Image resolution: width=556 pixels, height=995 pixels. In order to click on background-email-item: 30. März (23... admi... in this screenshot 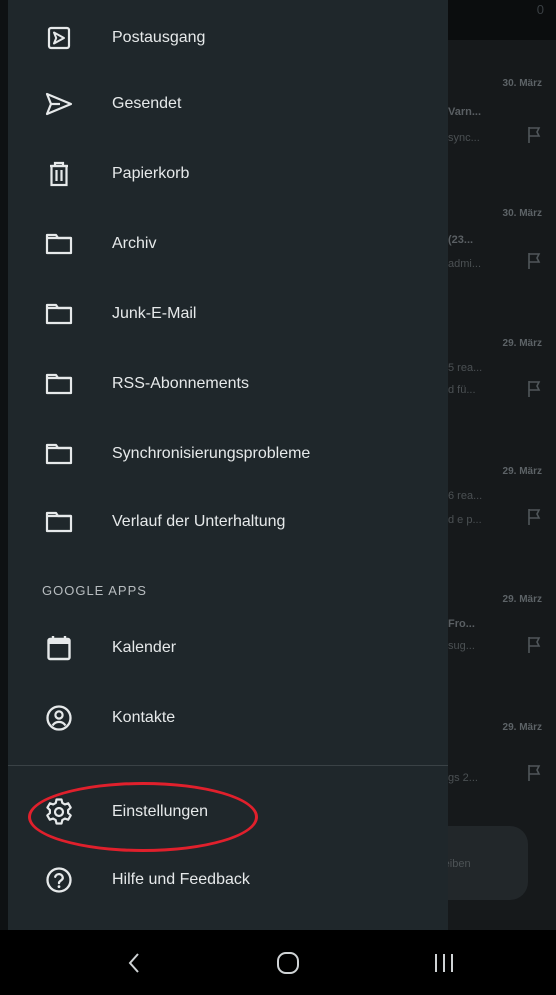, I will do `click(495, 239)`.